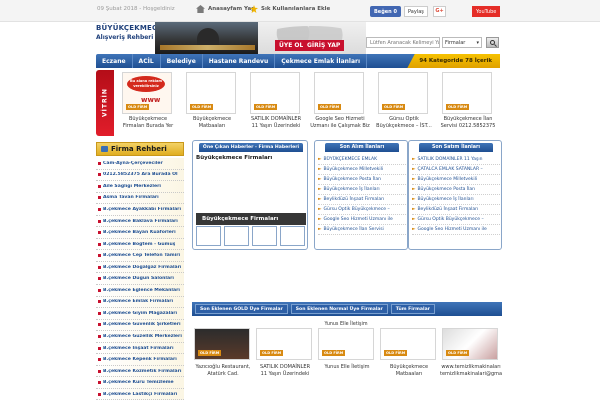 This screenshot has height=400, width=600. What do you see at coordinates (416, 11) in the screenshot?
I see `facebook-share-button: Paylaş` at bounding box center [416, 11].